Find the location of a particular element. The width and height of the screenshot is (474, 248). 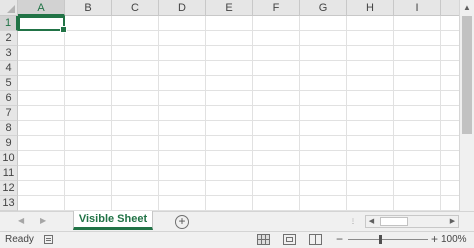

previous-sheet-icon: ◀ is located at coordinates (21, 220).